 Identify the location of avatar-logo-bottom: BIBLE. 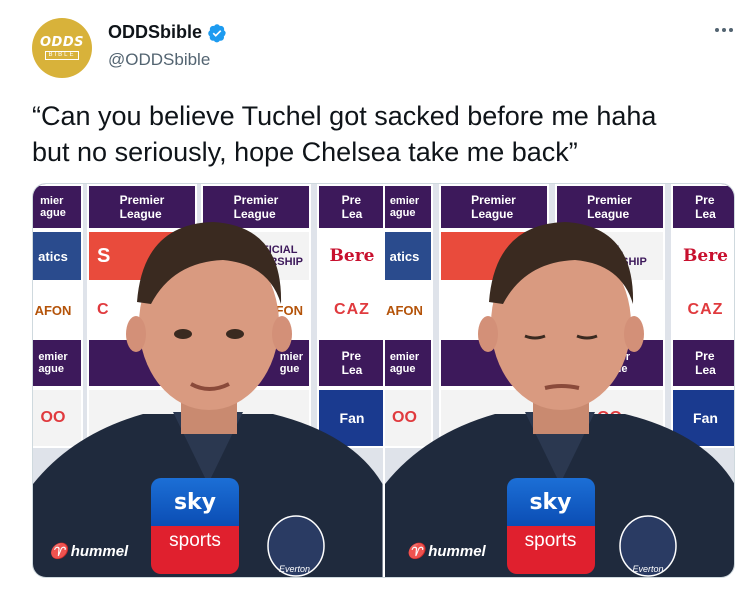
(62, 55).